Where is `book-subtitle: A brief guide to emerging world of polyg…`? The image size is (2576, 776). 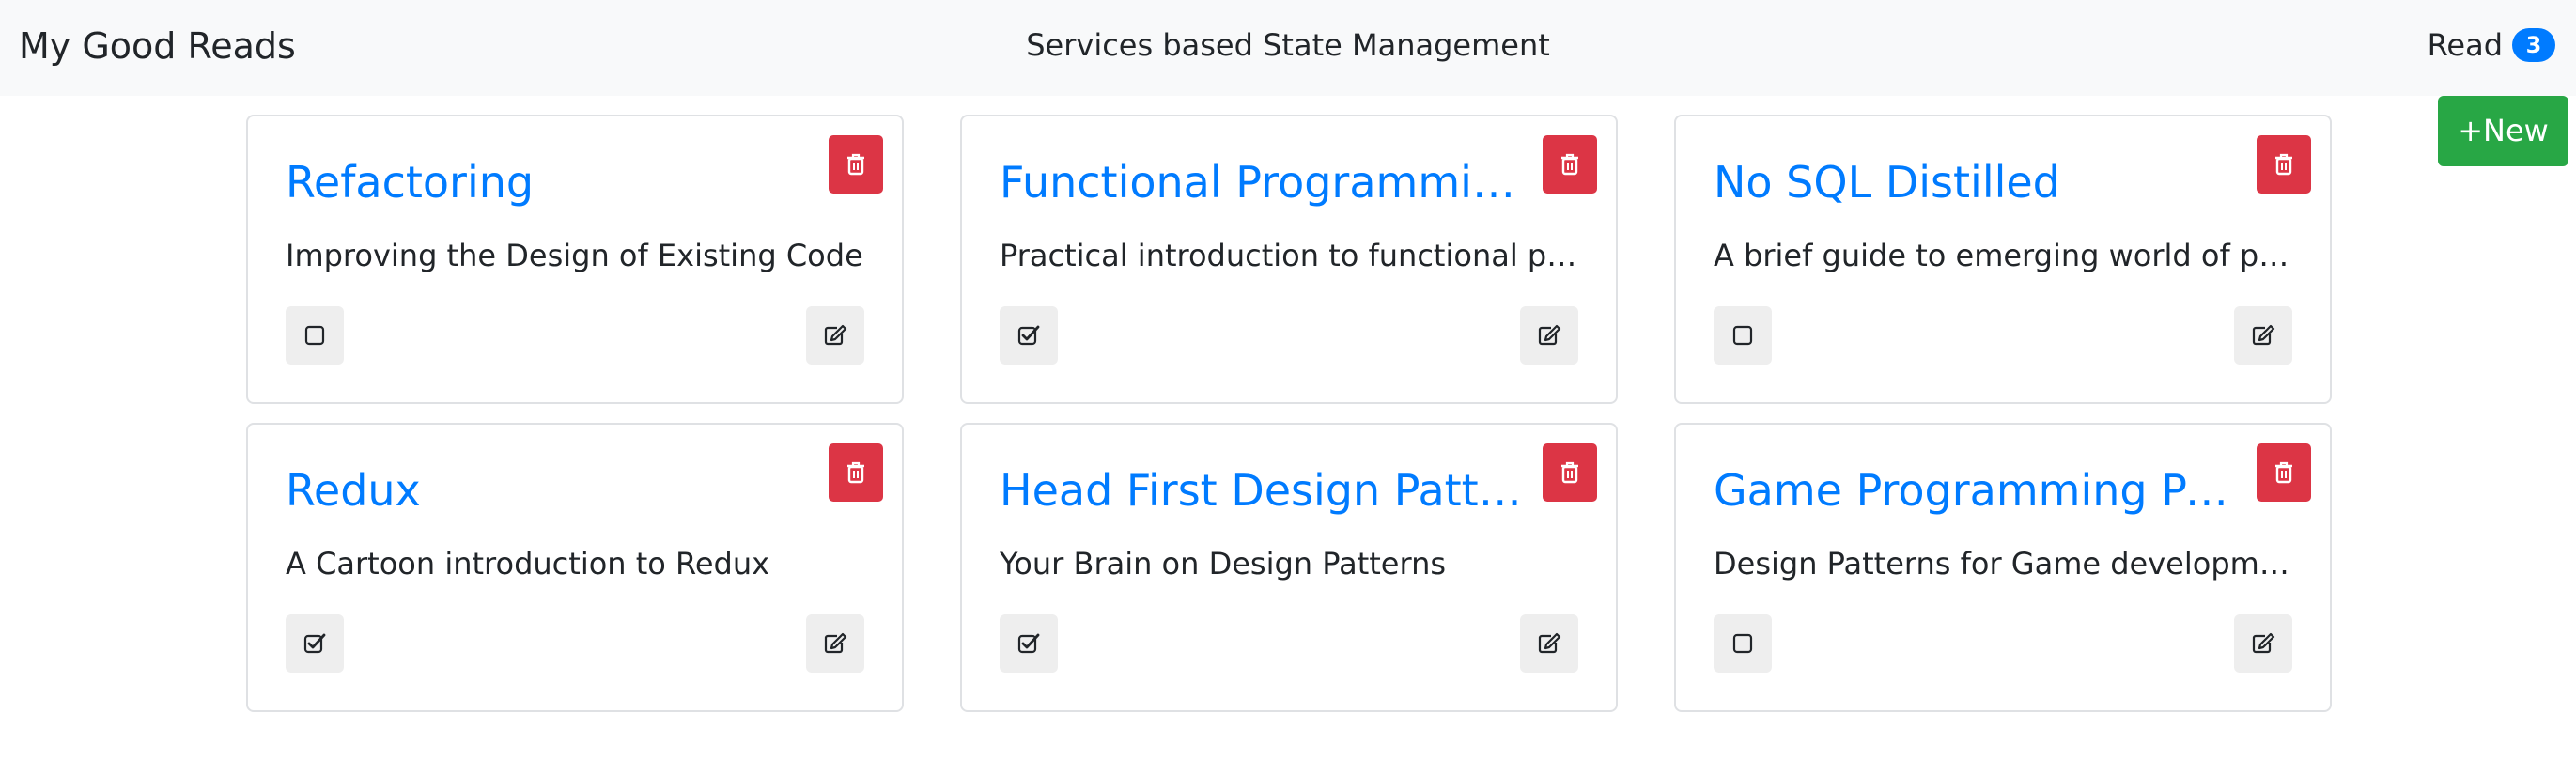 book-subtitle: A brief guide to emerging world of polyg… is located at coordinates (2005, 255).